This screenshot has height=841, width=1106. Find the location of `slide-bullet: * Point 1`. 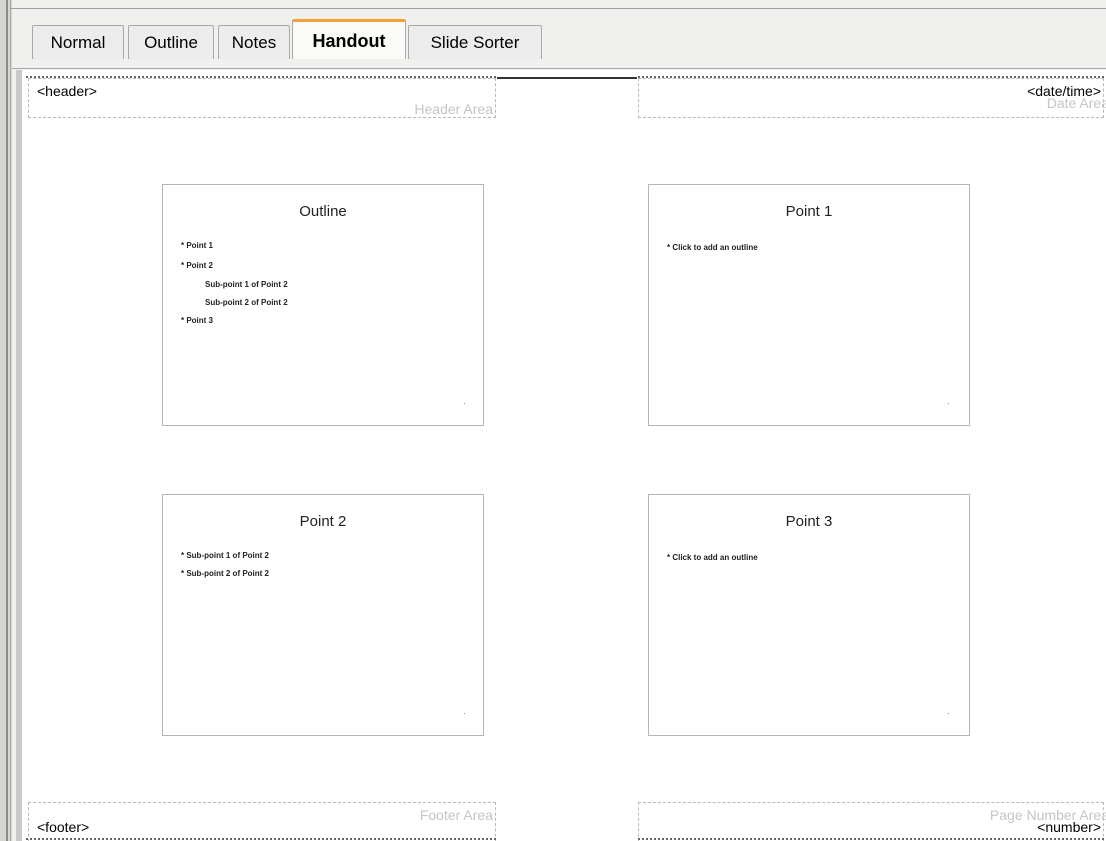

slide-bullet: * Point 1 is located at coordinates (197, 245).